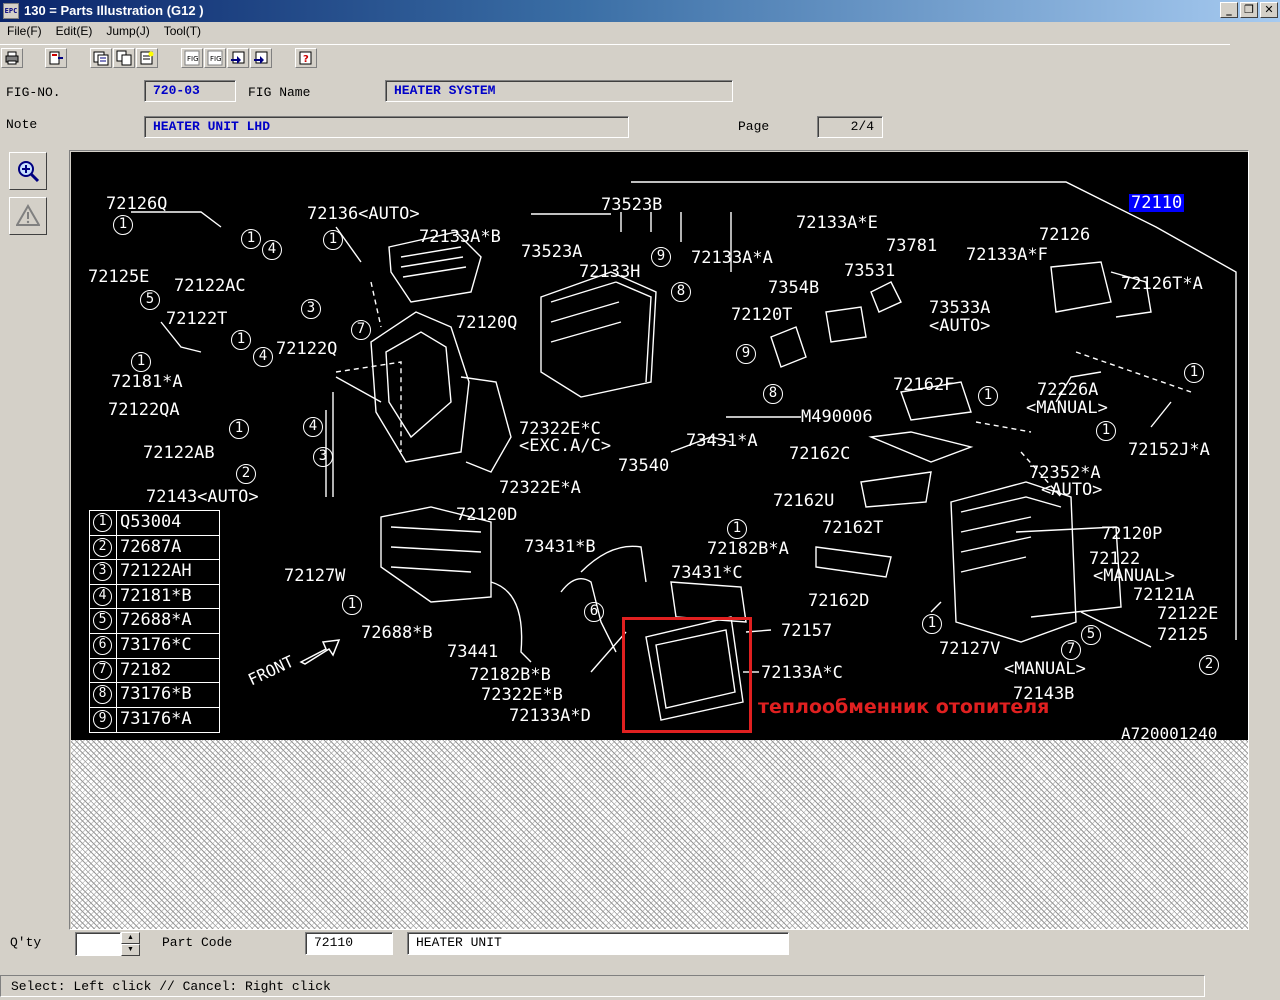 This screenshot has width=1280, height=1000. Describe the element at coordinates (565, 446) in the screenshot. I see `part-label: <EXC.A/C>` at that location.